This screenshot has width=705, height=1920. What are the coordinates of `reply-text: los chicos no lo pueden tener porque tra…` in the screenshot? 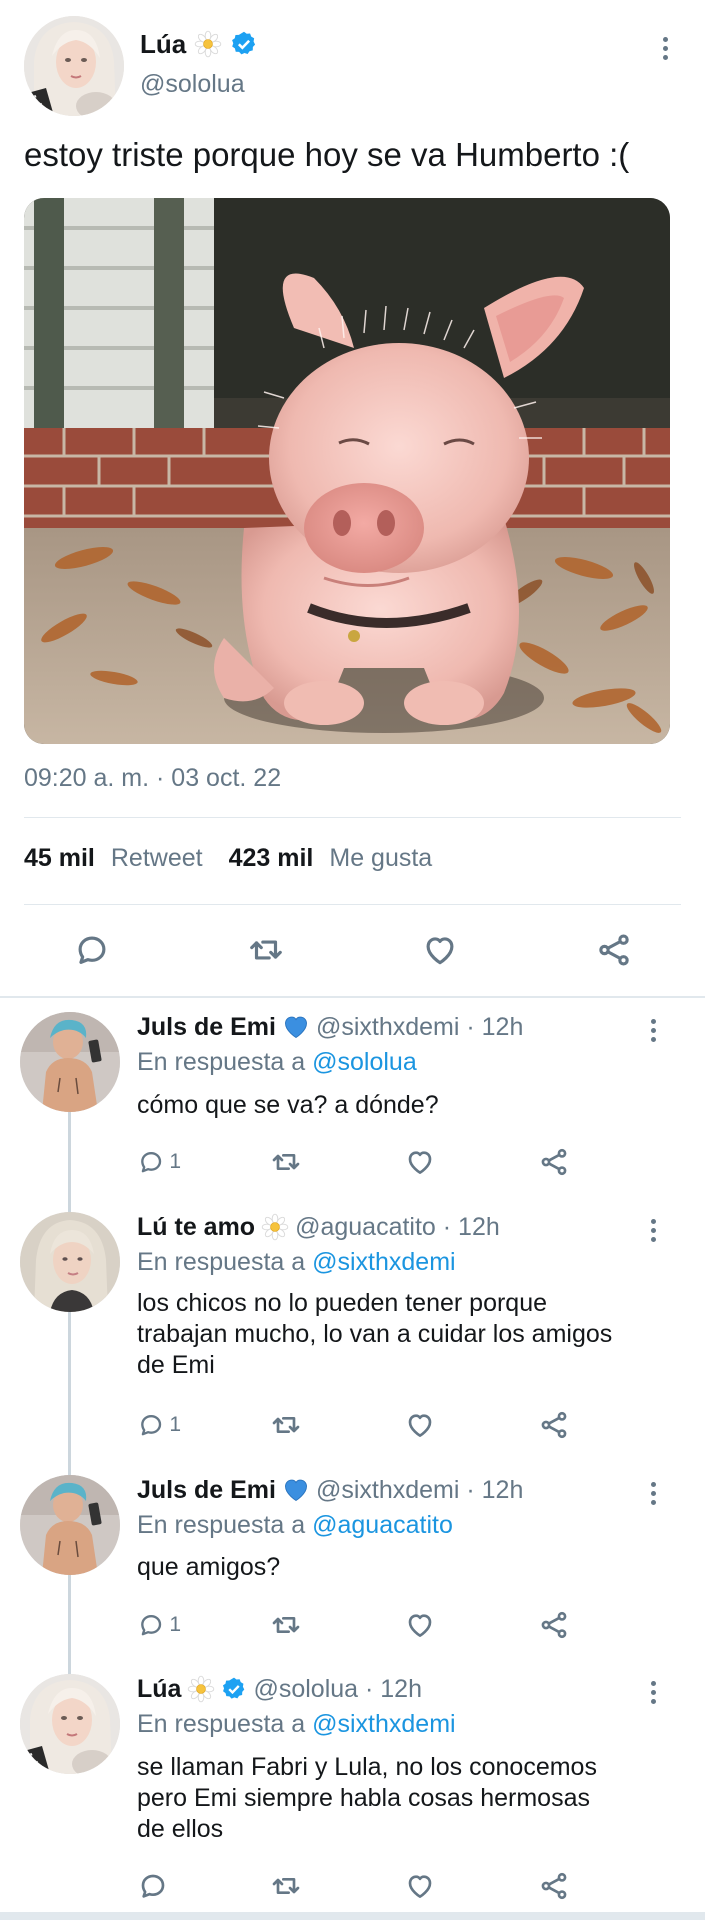 It's located at (407, 1334).